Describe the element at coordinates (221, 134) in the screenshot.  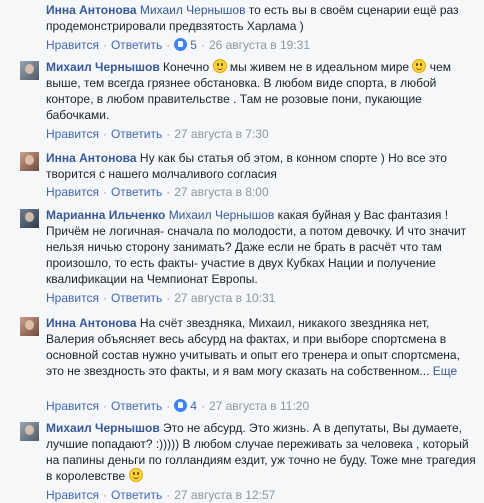
I see `timestamp: 27 августа в 7:30` at that location.